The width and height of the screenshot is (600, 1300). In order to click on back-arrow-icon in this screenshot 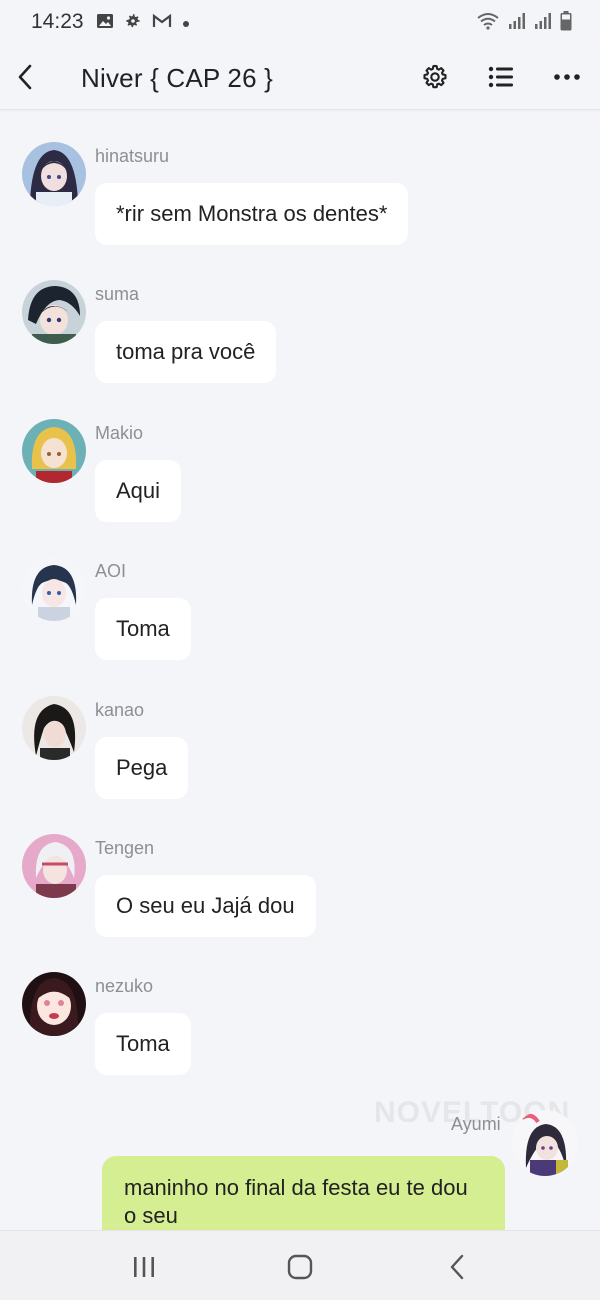, I will do `click(25, 77)`.